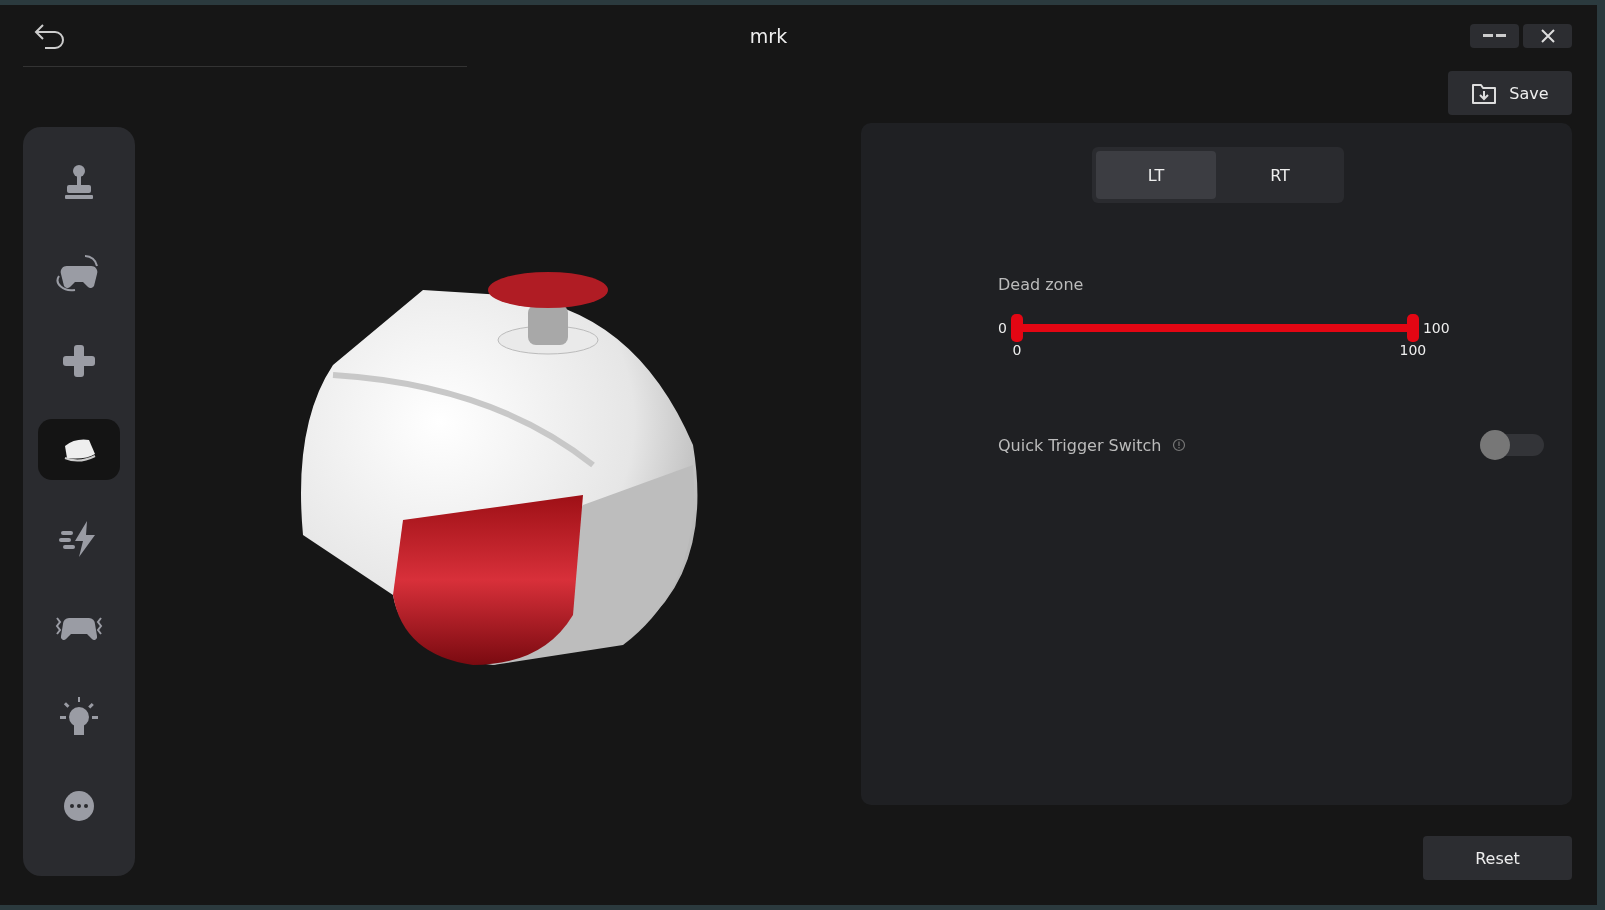  Describe the element at coordinates (79, 449) in the screenshot. I see `sidebar-item` at that location.